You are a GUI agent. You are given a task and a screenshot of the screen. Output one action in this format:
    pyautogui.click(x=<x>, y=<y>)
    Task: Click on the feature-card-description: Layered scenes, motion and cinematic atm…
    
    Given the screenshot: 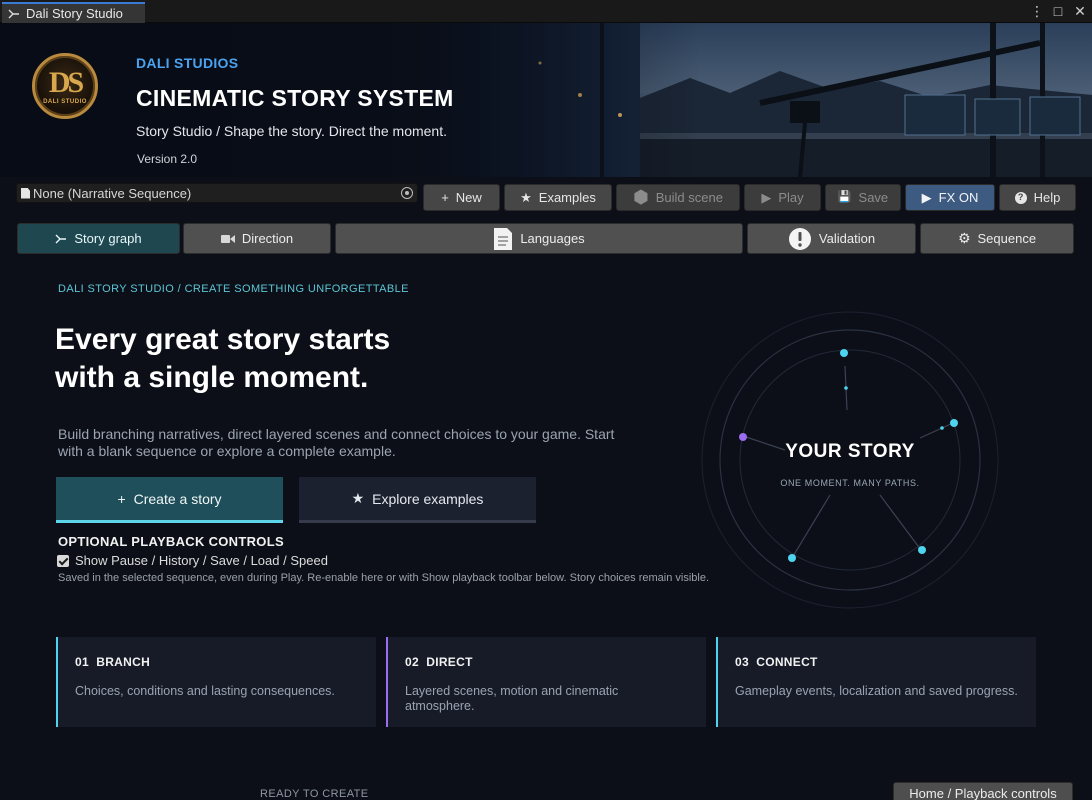 What is the action you would take?
    pyautogui.click(x=512, y=698)
    